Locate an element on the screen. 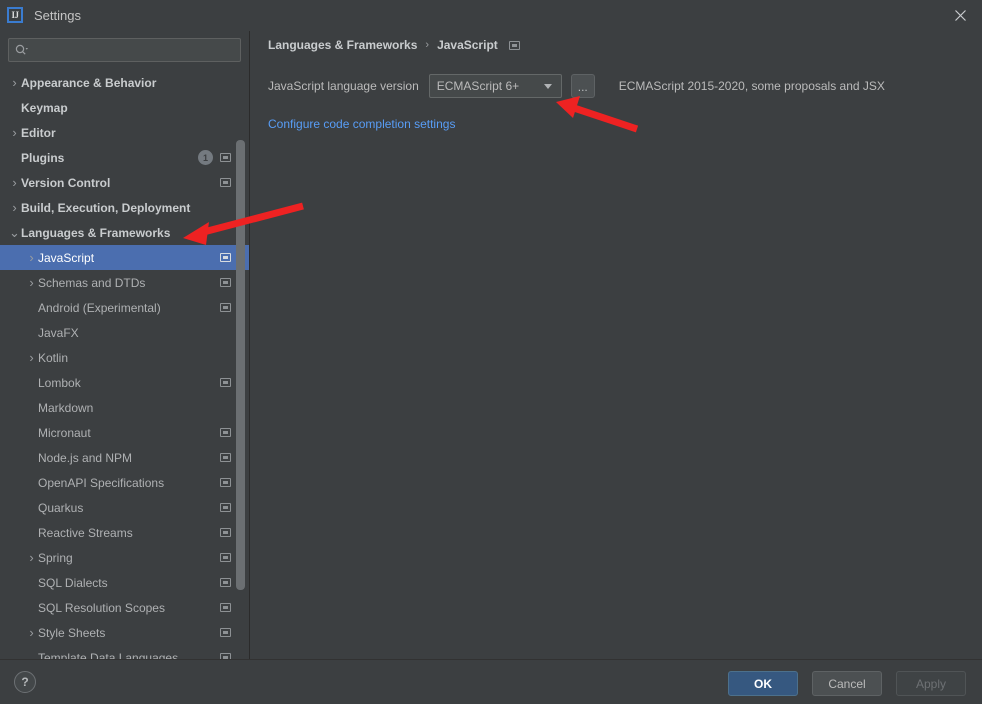 The image size is (982, 704). sidebar-item-label: Keymap is located at coordinates (44, 107).